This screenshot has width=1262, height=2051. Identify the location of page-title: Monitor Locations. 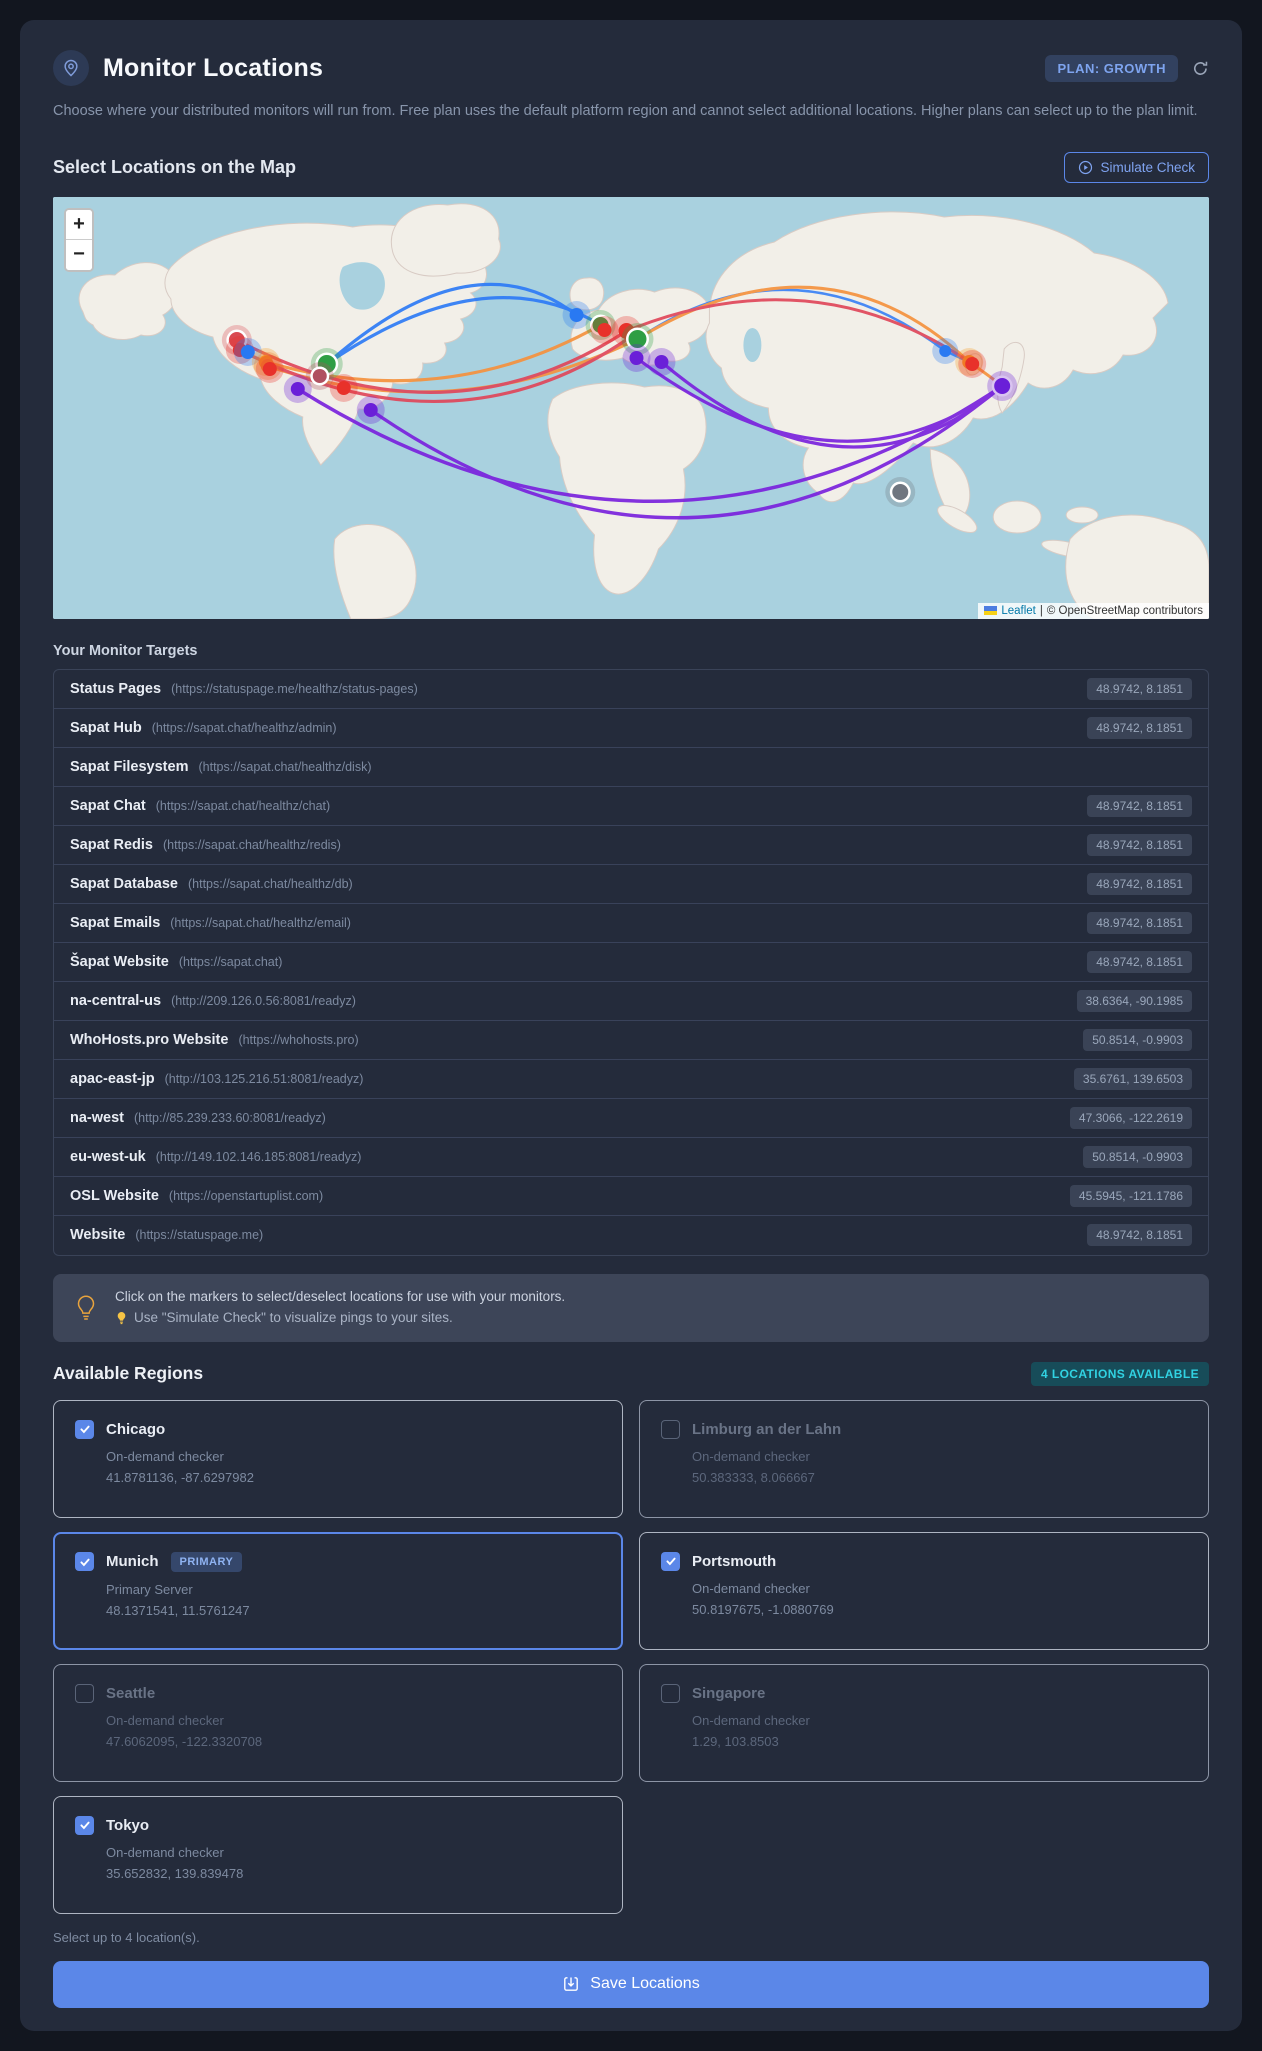
(213, 67).